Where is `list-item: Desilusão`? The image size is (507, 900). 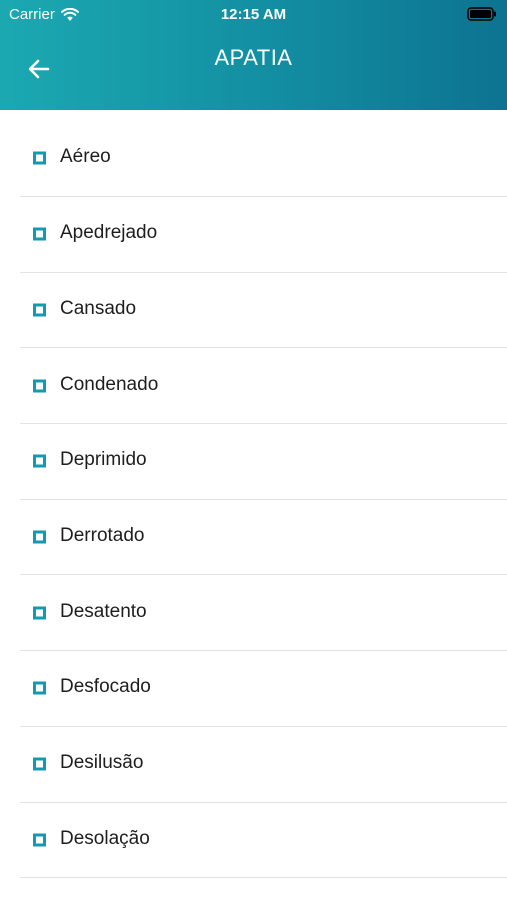
list-item: Desilusão is located at coordinates (263, 765).